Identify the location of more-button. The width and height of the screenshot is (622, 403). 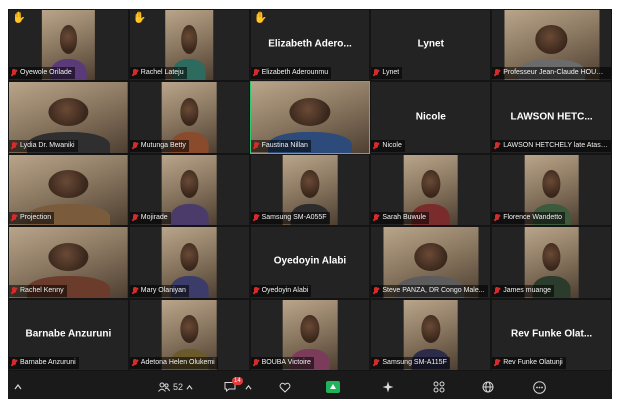
(539, 387).